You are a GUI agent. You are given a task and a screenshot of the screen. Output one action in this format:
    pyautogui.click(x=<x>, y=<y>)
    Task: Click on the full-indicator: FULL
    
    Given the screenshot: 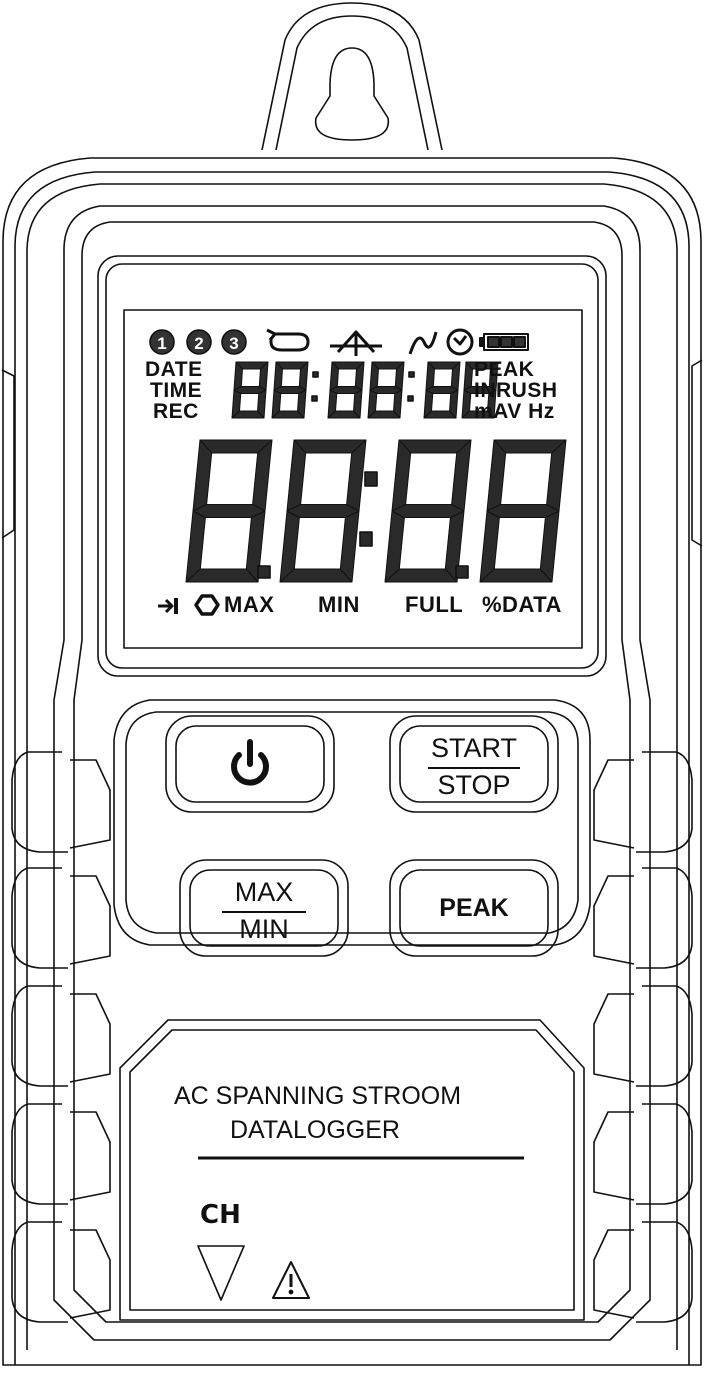 What is the action you would take?
    pyautogui.click(x=434, y=604)
    